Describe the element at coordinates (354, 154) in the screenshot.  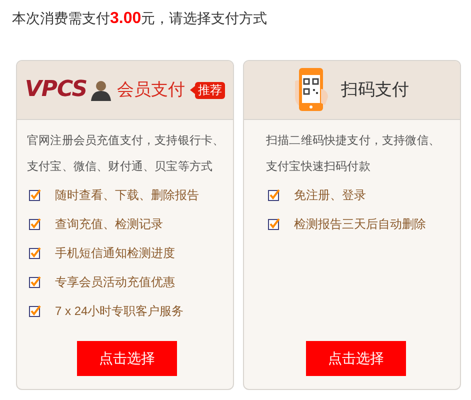
I see `option-description: 扫描二维码快捷支付，支持微信、支付宝快速扫码付款` at that location.